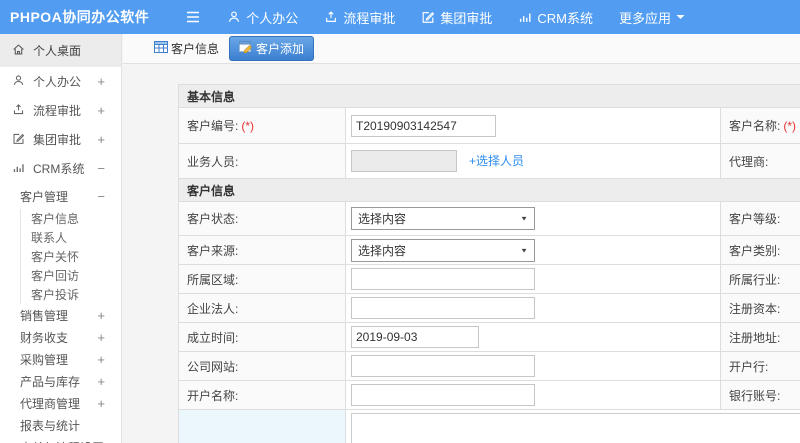 Image resolution: width=800 pixels, height=443 pixels. What do you see at coordinates (18, 51) in the screenshot?
I see `home-icon` at bounding box center [18, 51].